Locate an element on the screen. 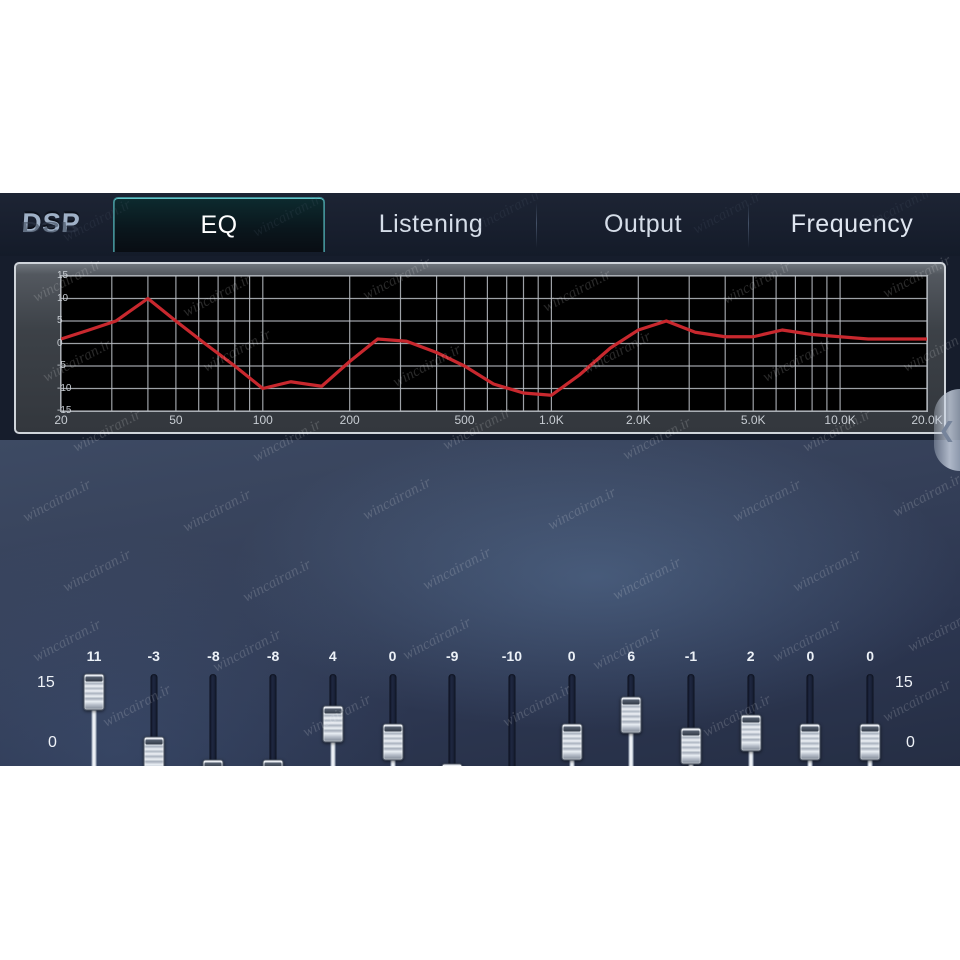 The height and width of the screenshot is (960, 960). tab-listening-label: Listening is located at coordinates (431, 224).